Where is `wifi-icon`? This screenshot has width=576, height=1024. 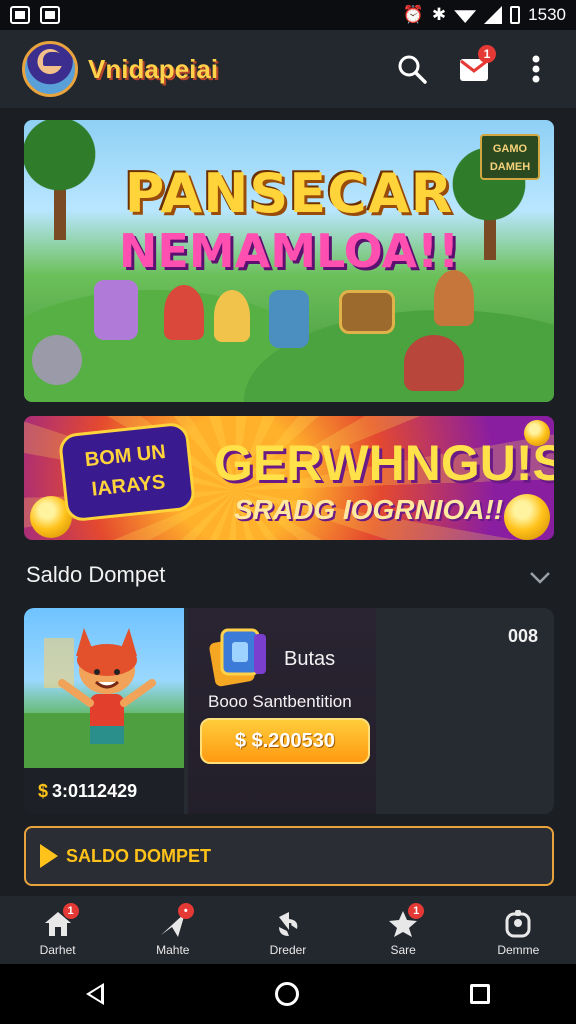 wifi-icon is located at coordinates (465, 16).